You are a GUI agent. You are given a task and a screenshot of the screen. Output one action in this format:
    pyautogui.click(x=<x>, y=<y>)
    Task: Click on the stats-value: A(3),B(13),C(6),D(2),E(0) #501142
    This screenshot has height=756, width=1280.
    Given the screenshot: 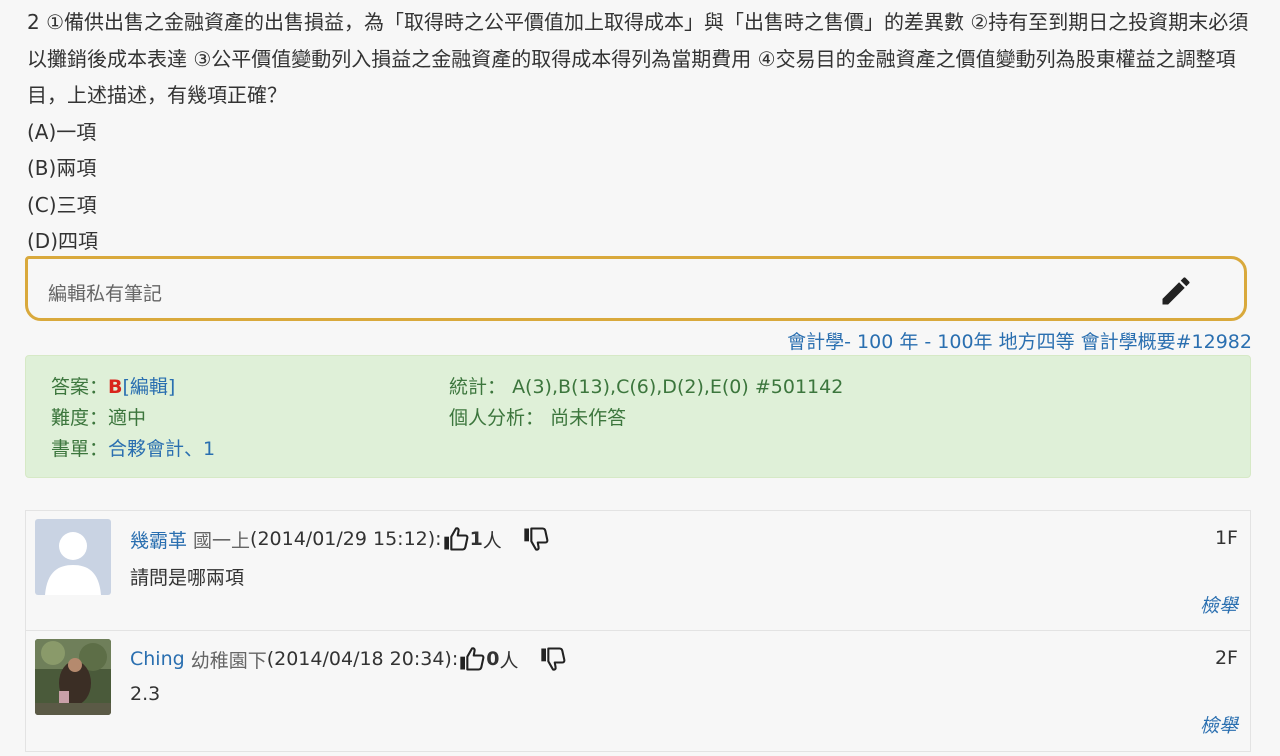 What is the action you would take?
    pyautogui.click(x=678, y=387)
    